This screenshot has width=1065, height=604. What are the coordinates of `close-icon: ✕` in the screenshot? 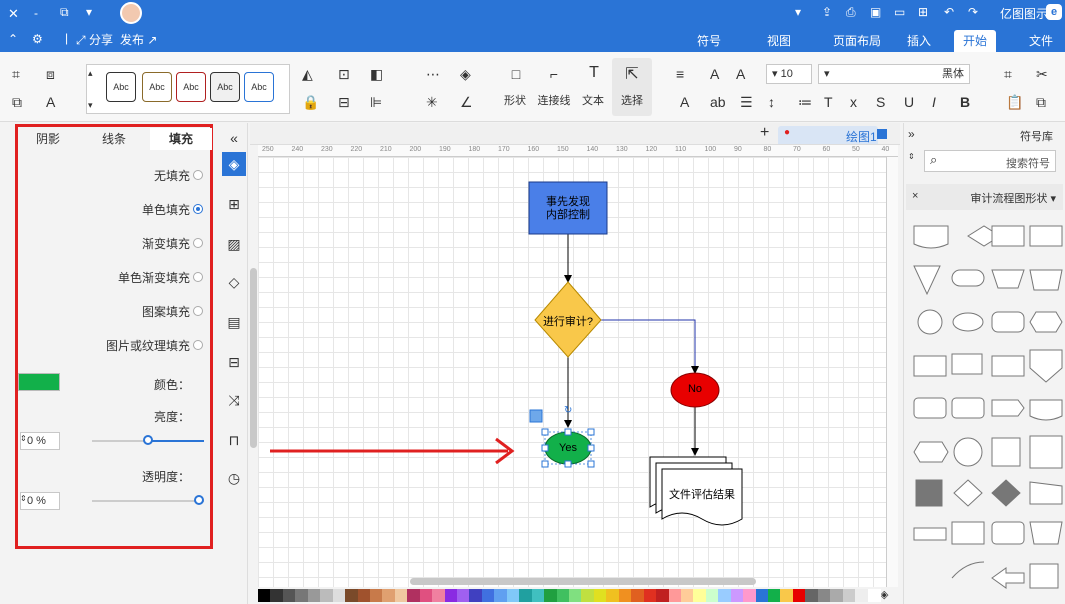 It's located at (13, 14).